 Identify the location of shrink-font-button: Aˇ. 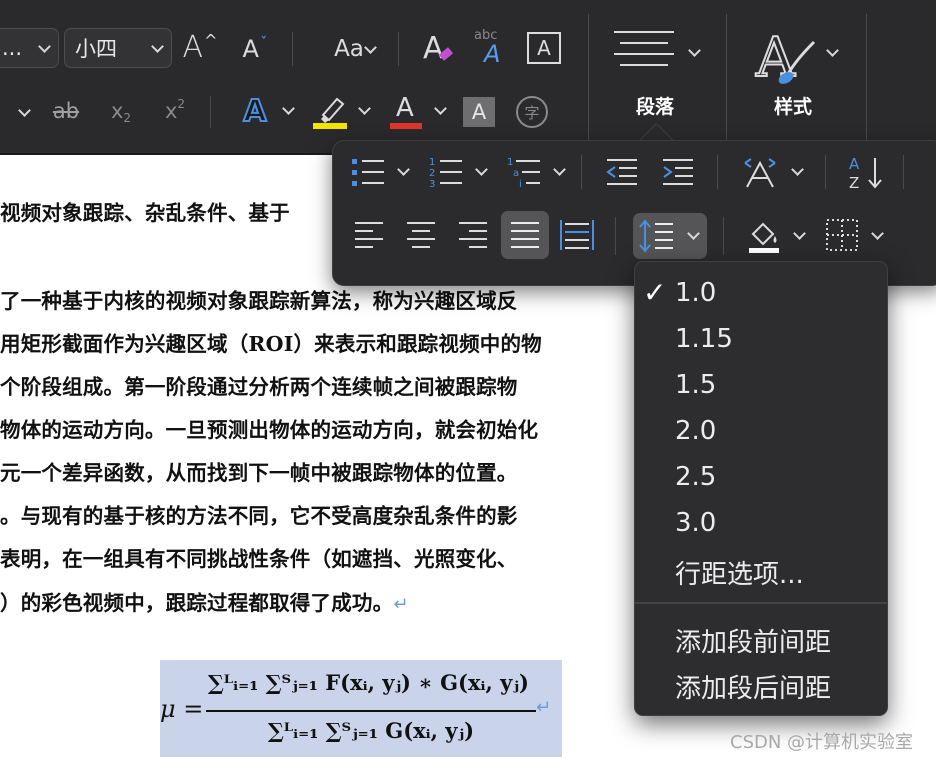
(255, 49).